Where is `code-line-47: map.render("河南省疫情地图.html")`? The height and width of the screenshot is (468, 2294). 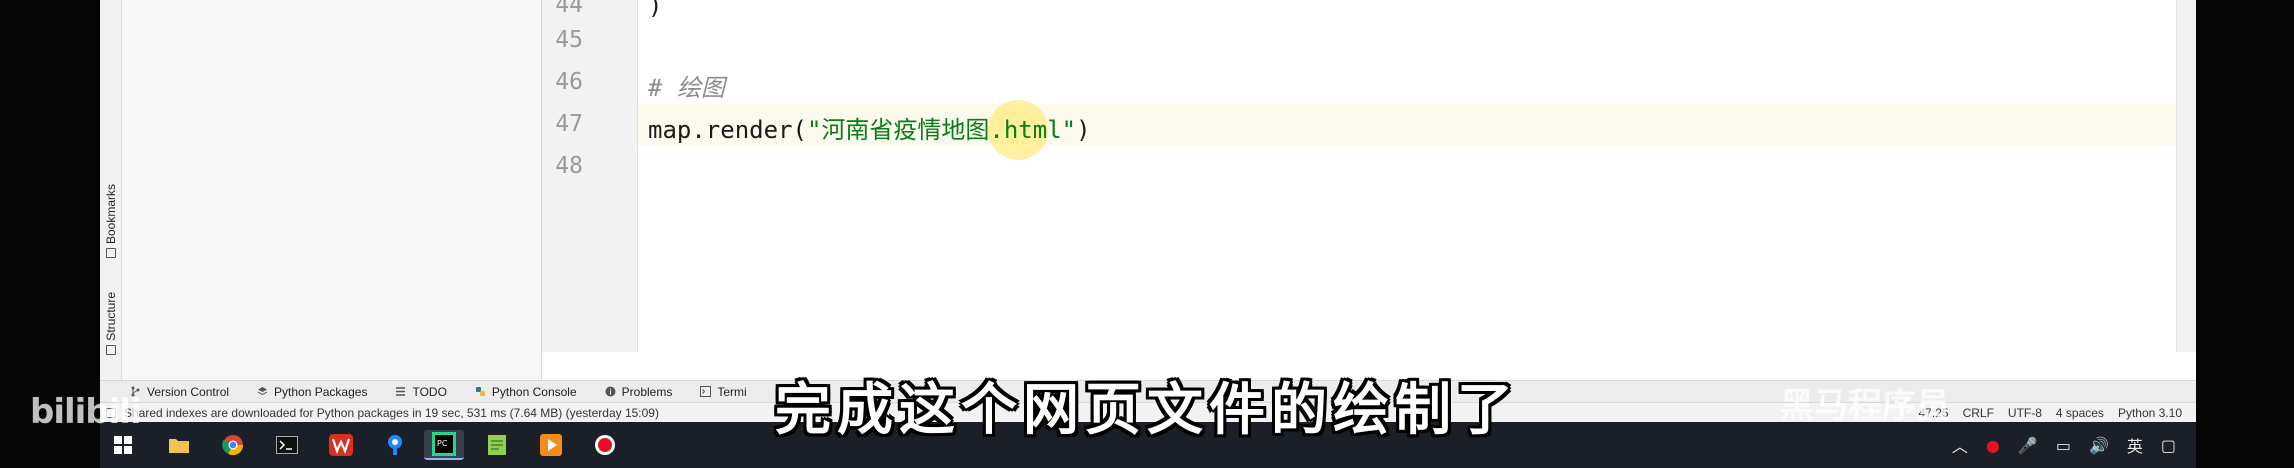 code-line-47: map.render("河南省疫情地图.html") is located at coordinates (869, 127).